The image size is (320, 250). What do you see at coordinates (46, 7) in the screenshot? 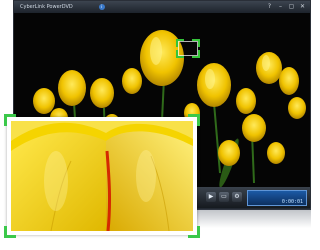
I see `app-title: CyberLink PowerDVD` at bounding box center [46, 7].